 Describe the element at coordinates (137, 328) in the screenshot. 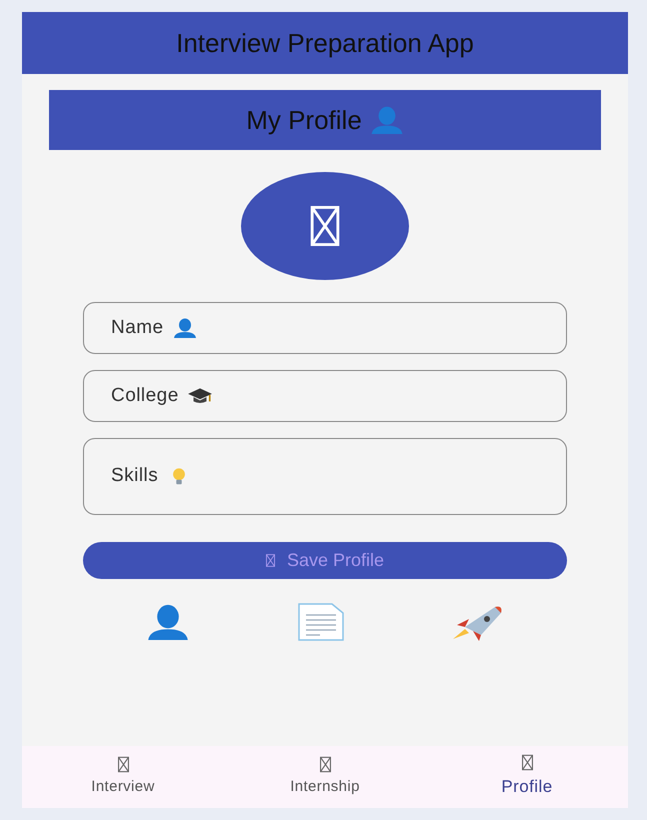

I see `field-placeholder: Name` at that location.